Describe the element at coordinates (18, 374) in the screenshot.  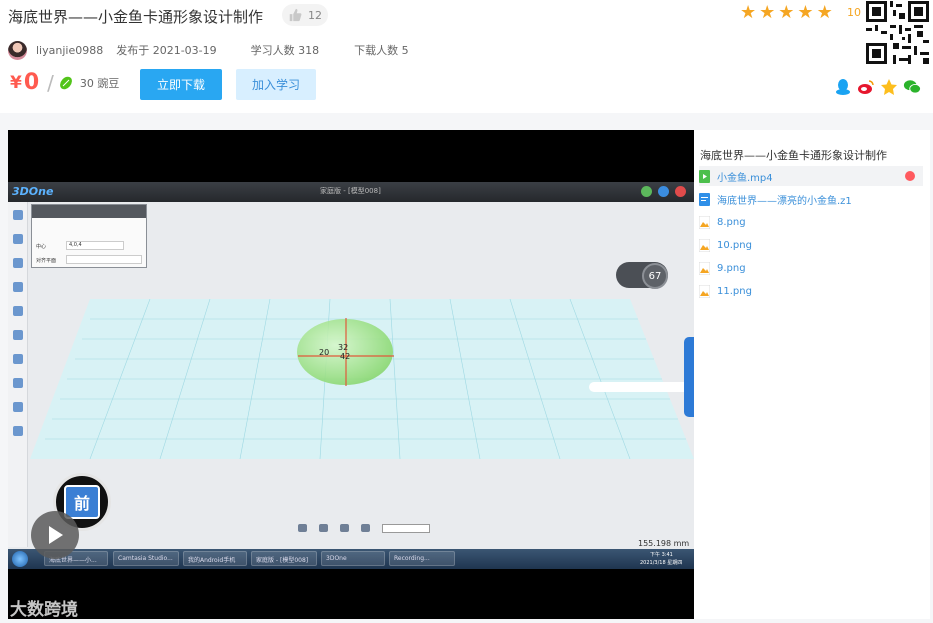
I see `app-toolbar` at that location.